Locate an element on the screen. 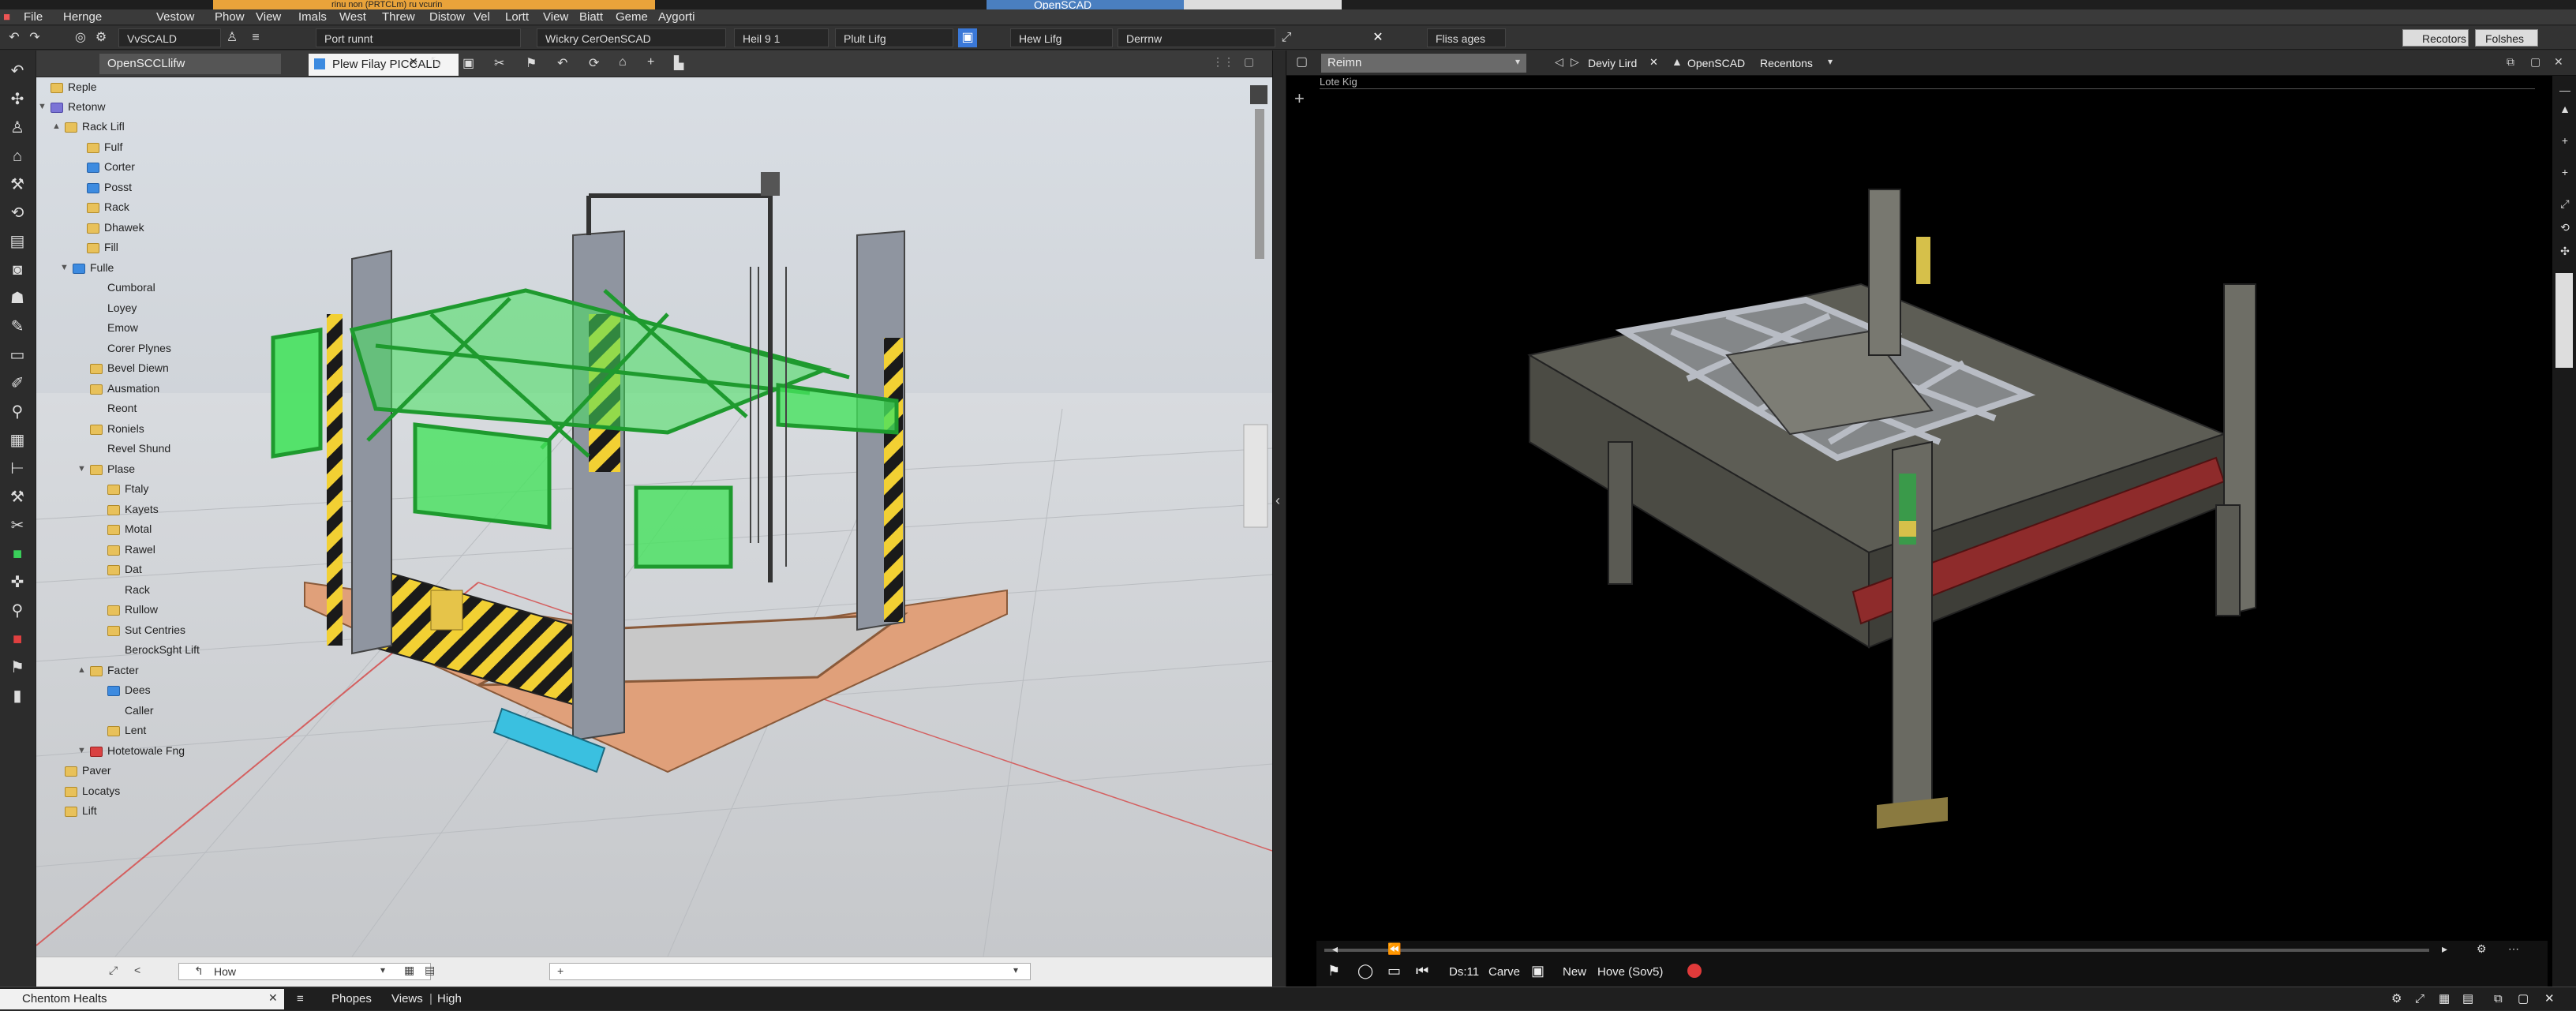 The height and width of the screenshot is (1011, 2576). footer-item-hove: Hove (Sov5) is located at coordinates (1630, 972).